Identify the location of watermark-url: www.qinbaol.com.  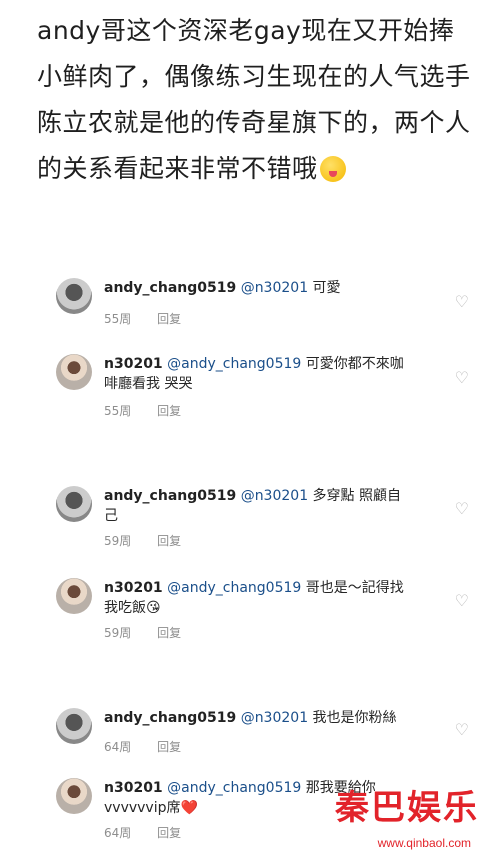
(424, 843).